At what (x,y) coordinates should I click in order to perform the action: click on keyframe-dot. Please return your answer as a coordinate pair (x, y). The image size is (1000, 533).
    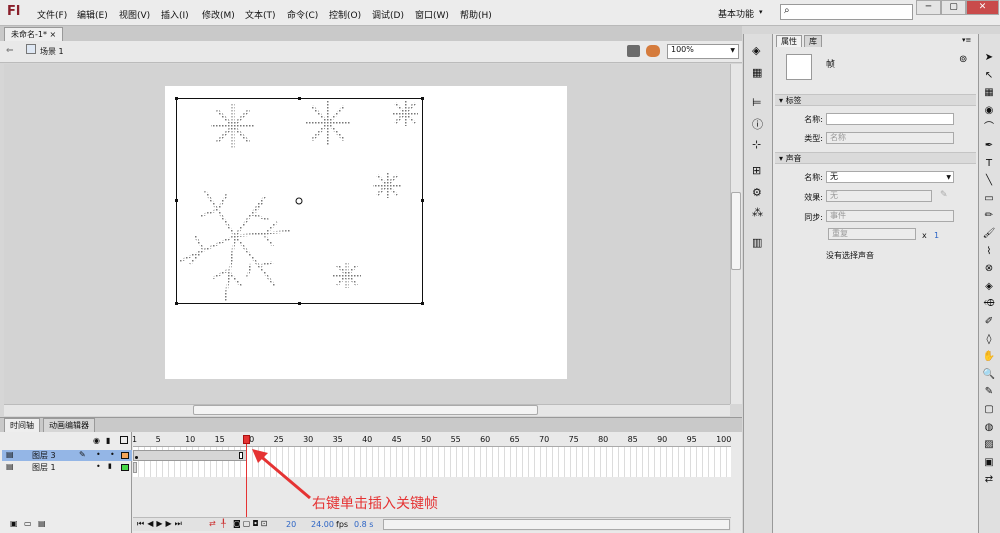
    Looking at the image, I should click on (136, 457).